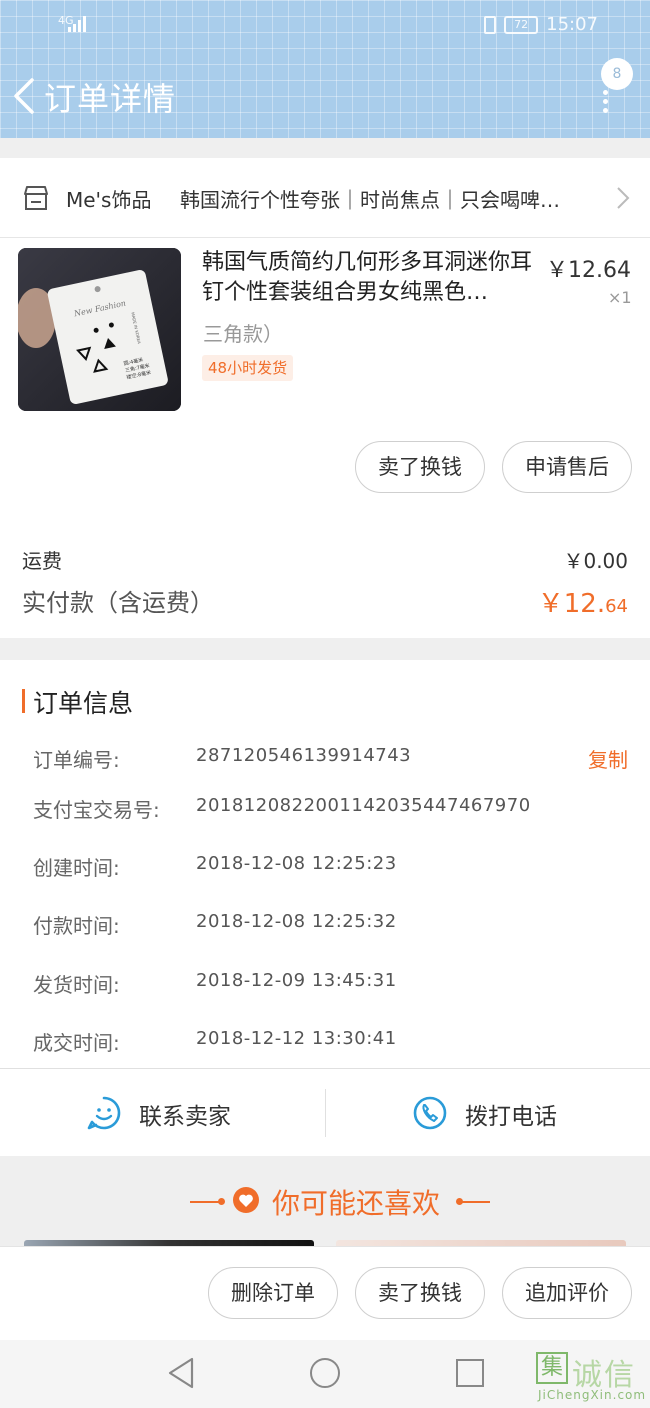 This screenshot has width=650, height=1408. I want to click on info-value: 2018-12-12 13:30:41, so click(296, 1038).